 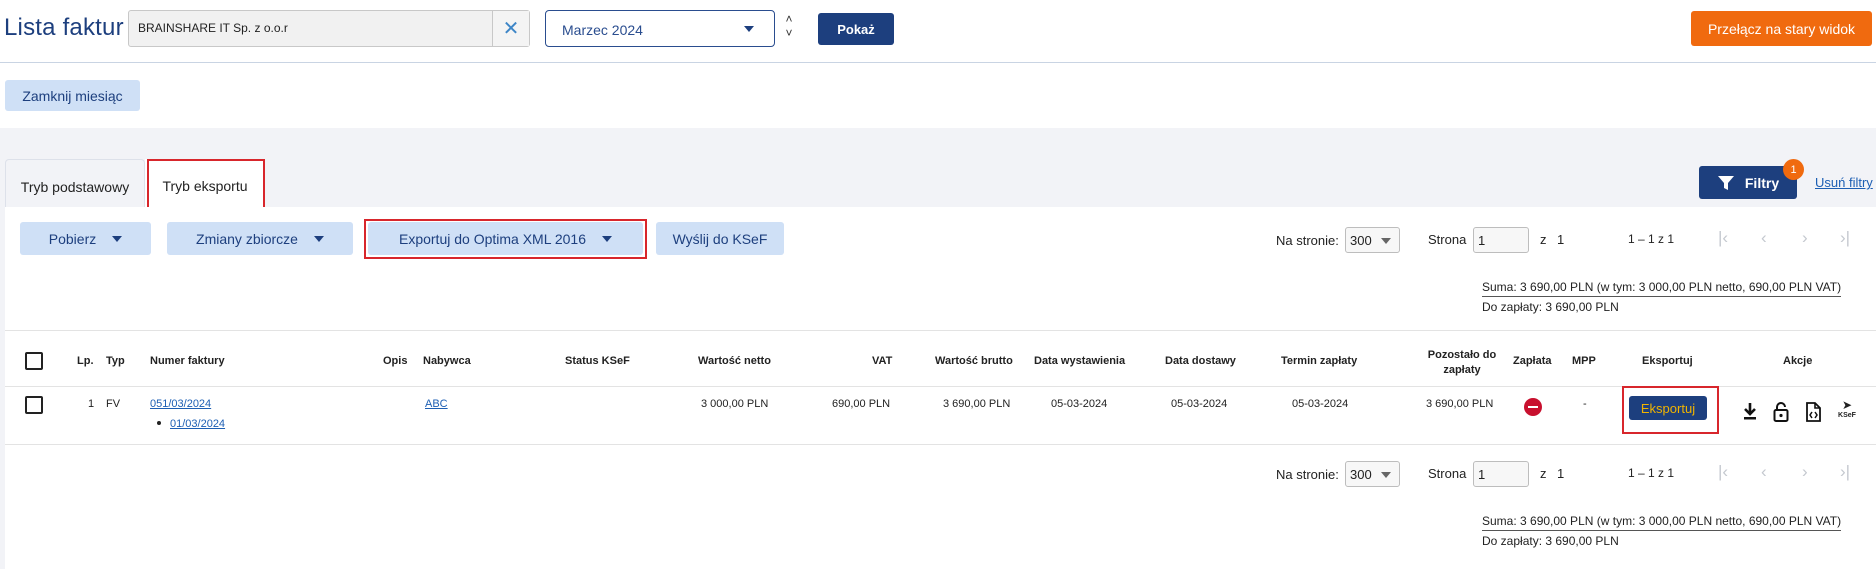 I want to click on header-mpp: MPP, so click(x=1584, y=361).